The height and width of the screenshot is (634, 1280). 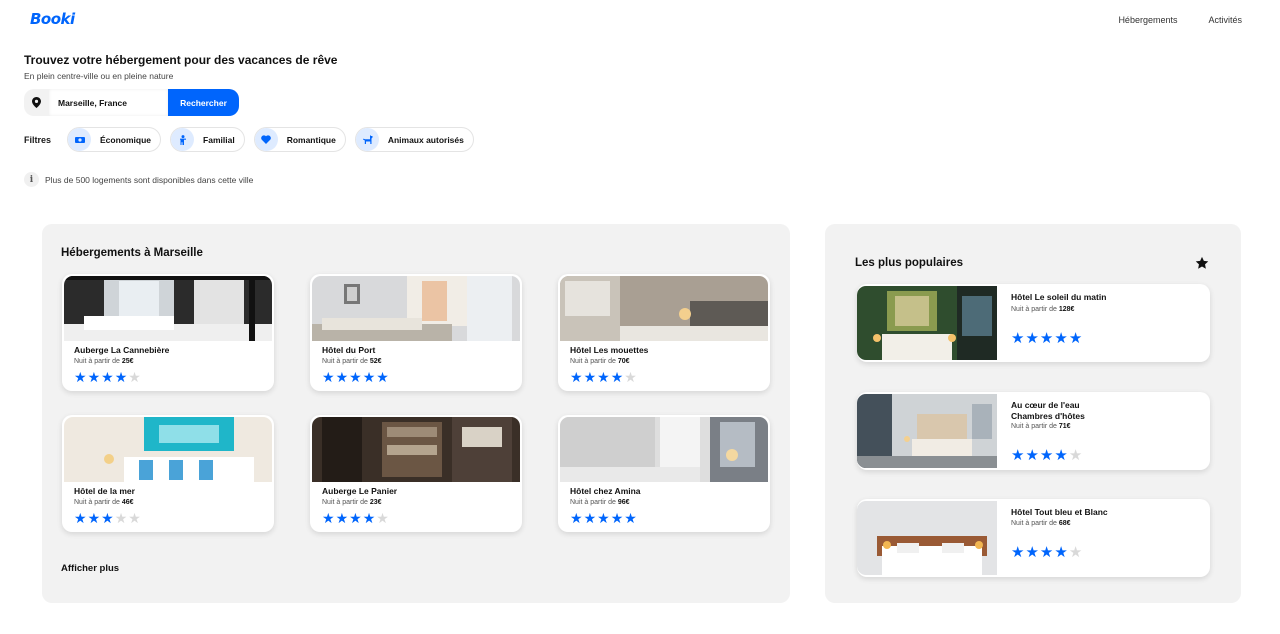 What do you see at coordinates (909, 263) in the screenshot?
I see `popular-title: Les plus populaires` at bounding box center [909, 263].